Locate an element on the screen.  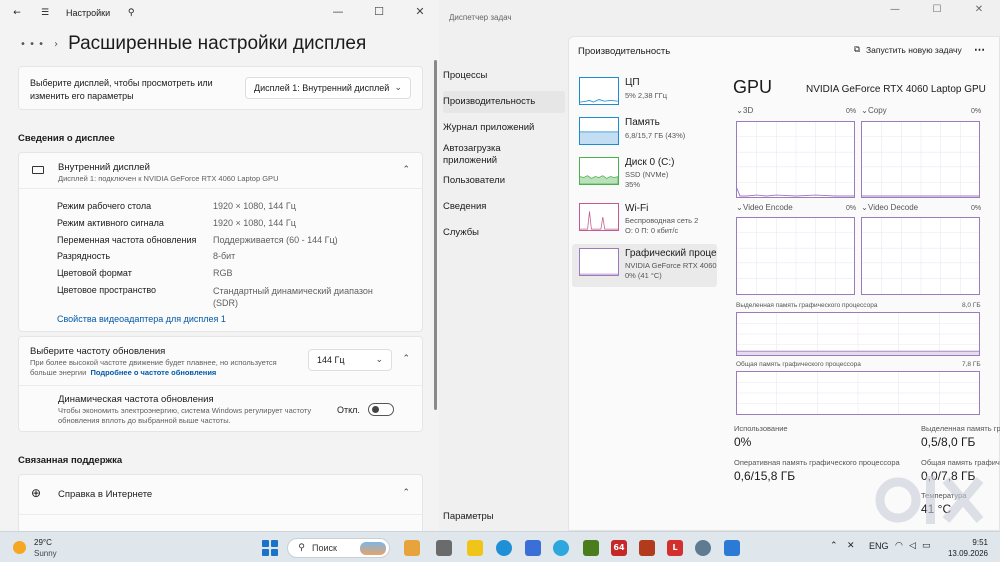
resource-disk: Диск 0 (C:) SSD (NVMe) 35% is located at coordinates (644, 175).